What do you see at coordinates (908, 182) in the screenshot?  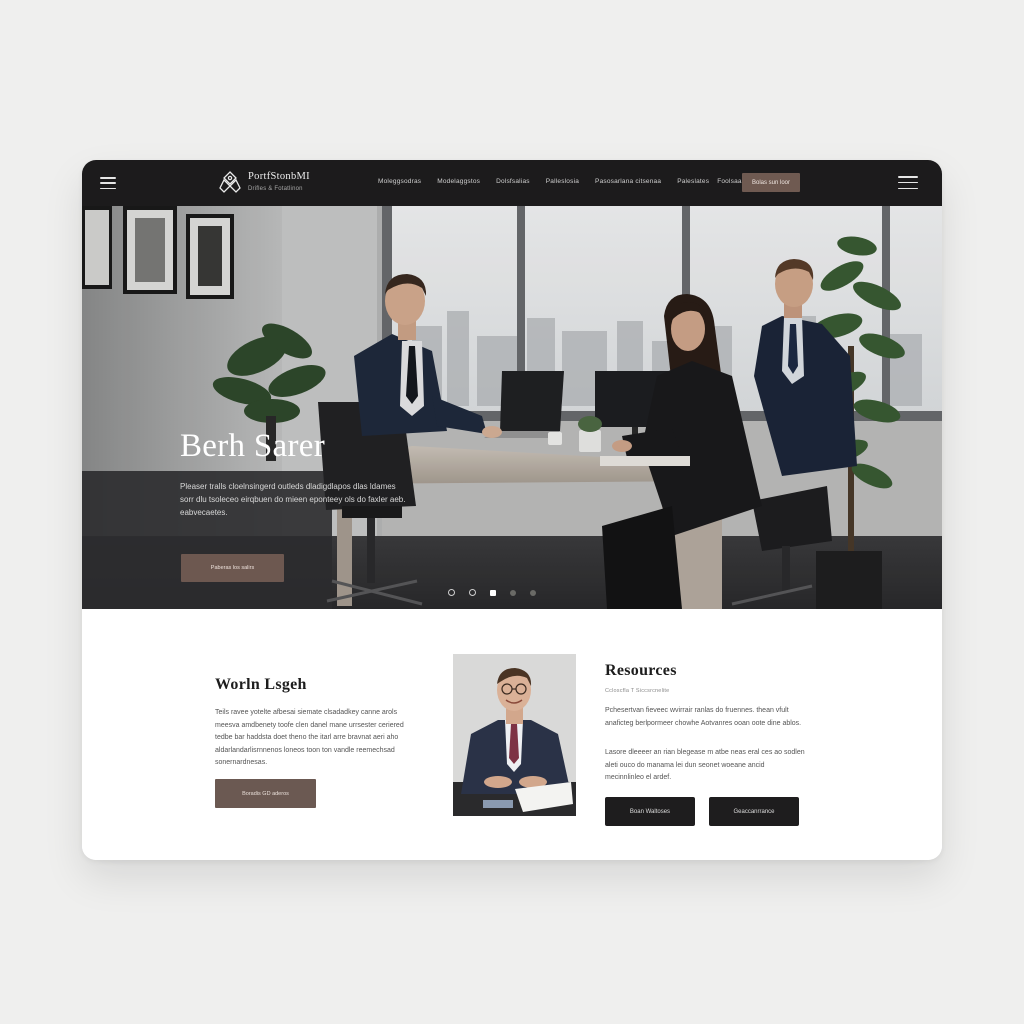 I see `menu-icon-right` at bounding box center [908, 182].